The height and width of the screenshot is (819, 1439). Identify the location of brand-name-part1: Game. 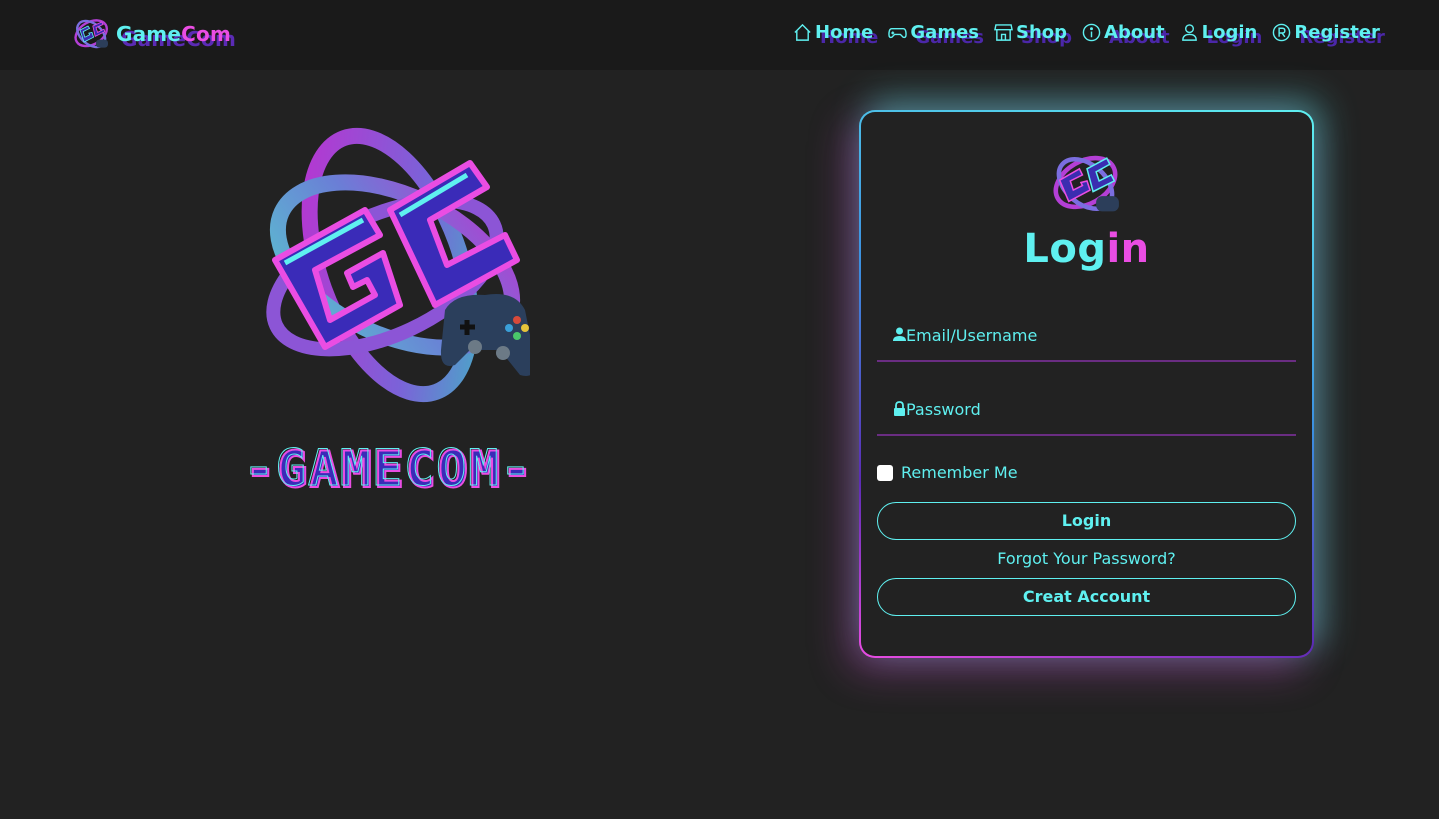
(149, 34).